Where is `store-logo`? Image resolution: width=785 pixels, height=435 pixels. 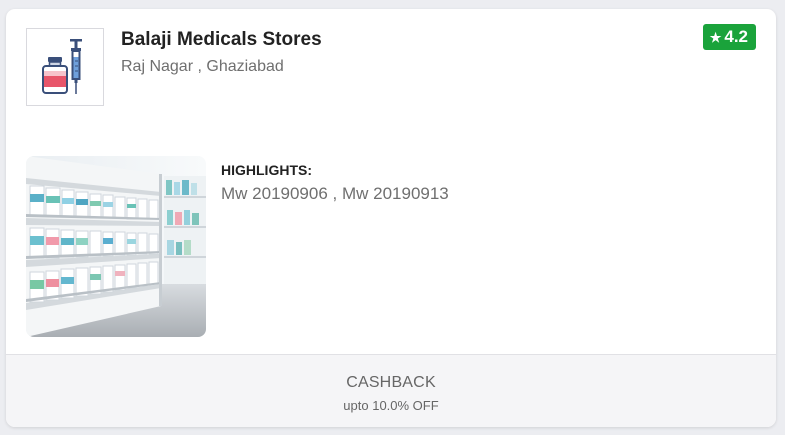
store-logo is located at coordinates (65, 67).